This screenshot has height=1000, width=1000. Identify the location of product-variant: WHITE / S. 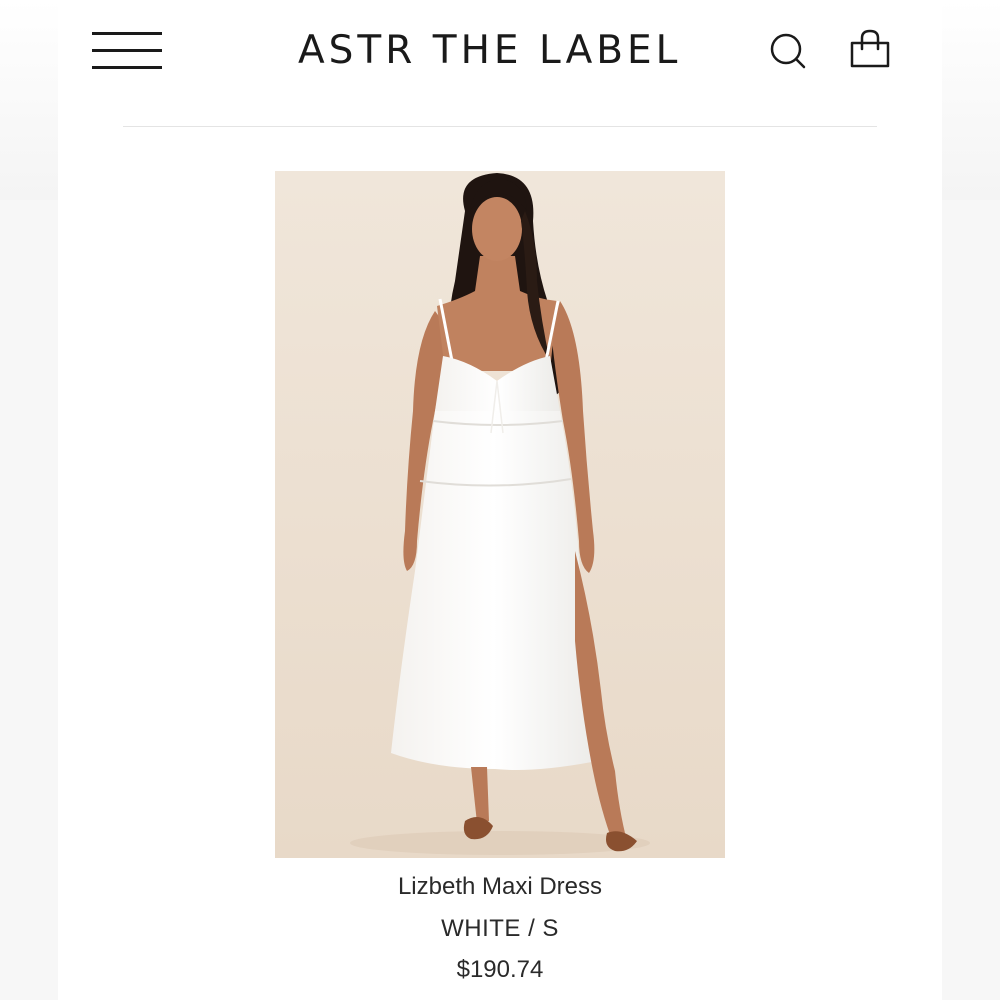
(500, 928).